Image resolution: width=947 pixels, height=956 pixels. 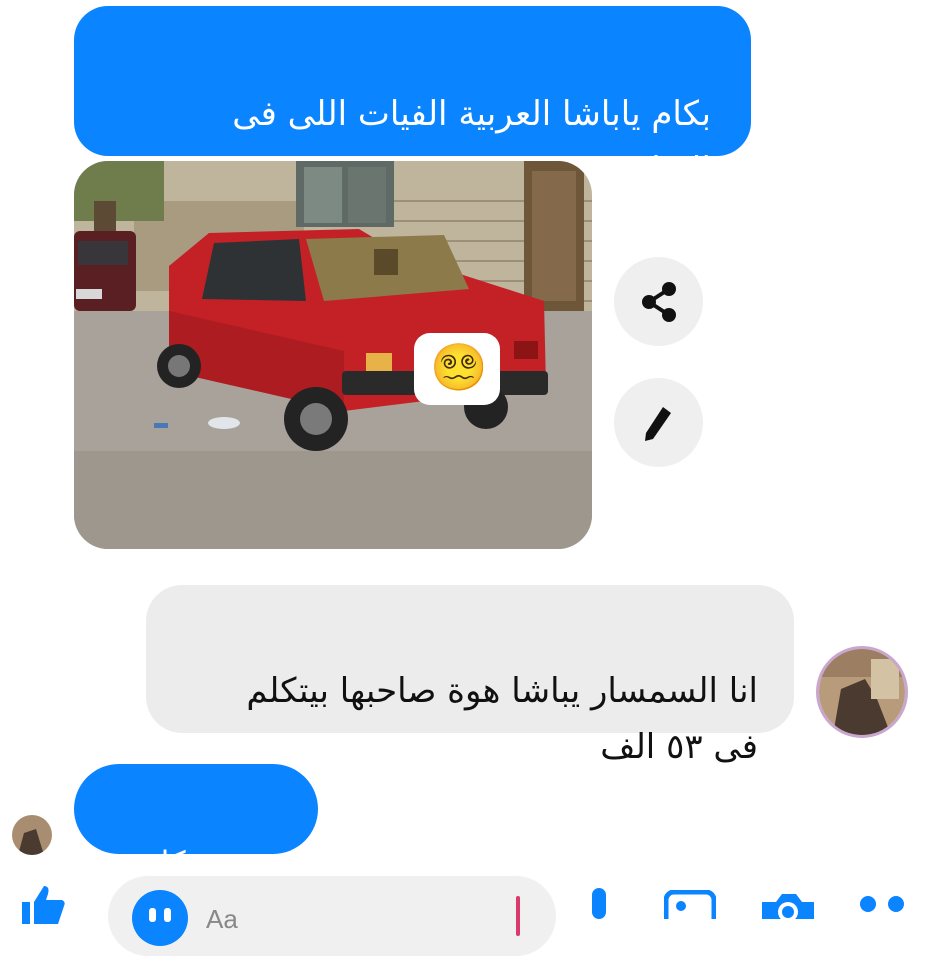 I want to click on gallery-button, so click(x=690, y=912).